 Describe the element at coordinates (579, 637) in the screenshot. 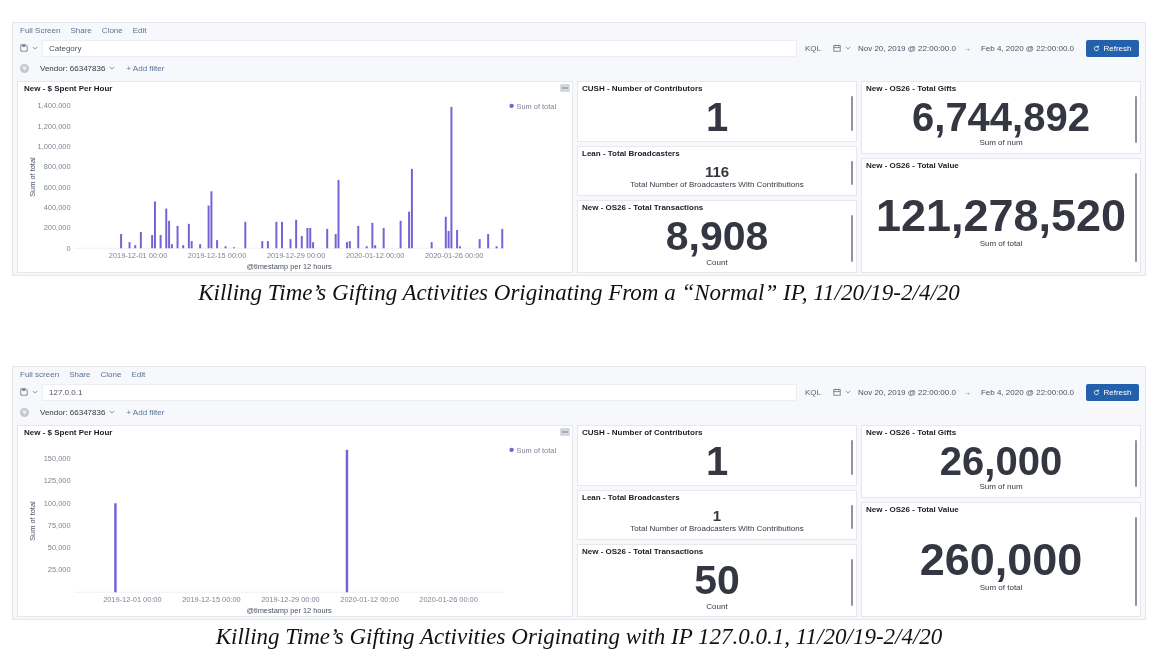

I see `figure-caption: Killing Time’s Gifting Activities Originating with IP 127.0.0.1, 11/20/19-2/4/20` at that location.